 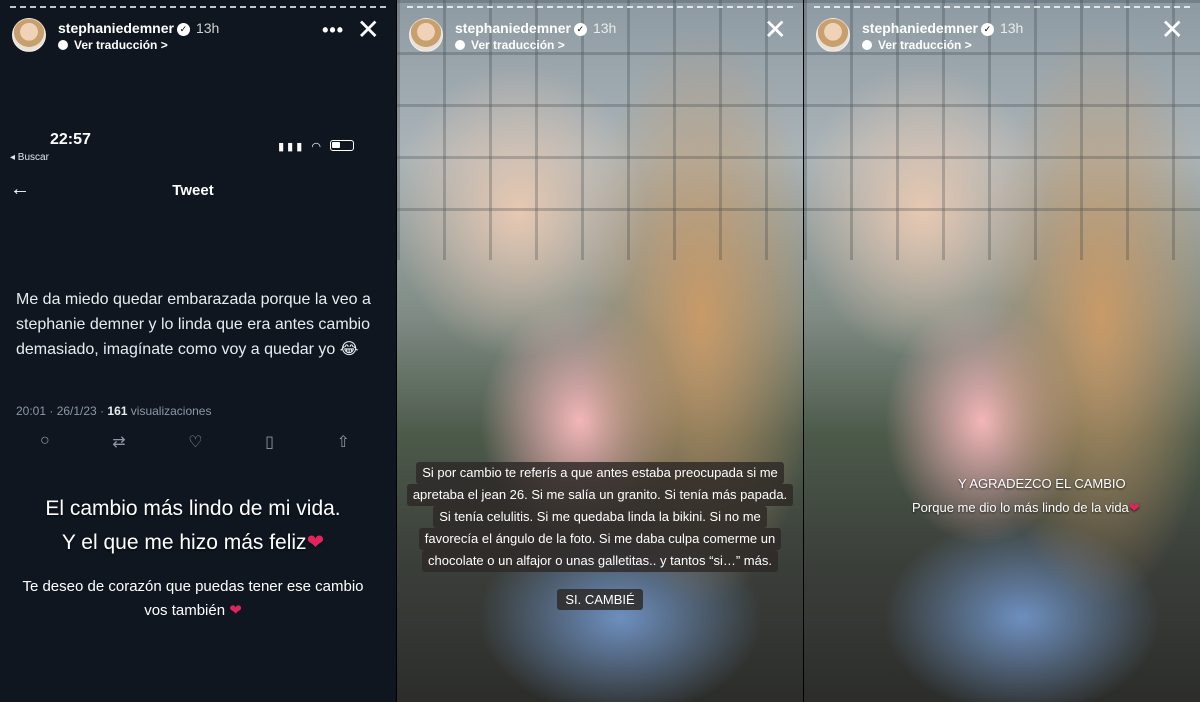 I want to click on caption-line-1: Y AGRADEZCO EL CAMBIO, so click(x=1042, y=483).